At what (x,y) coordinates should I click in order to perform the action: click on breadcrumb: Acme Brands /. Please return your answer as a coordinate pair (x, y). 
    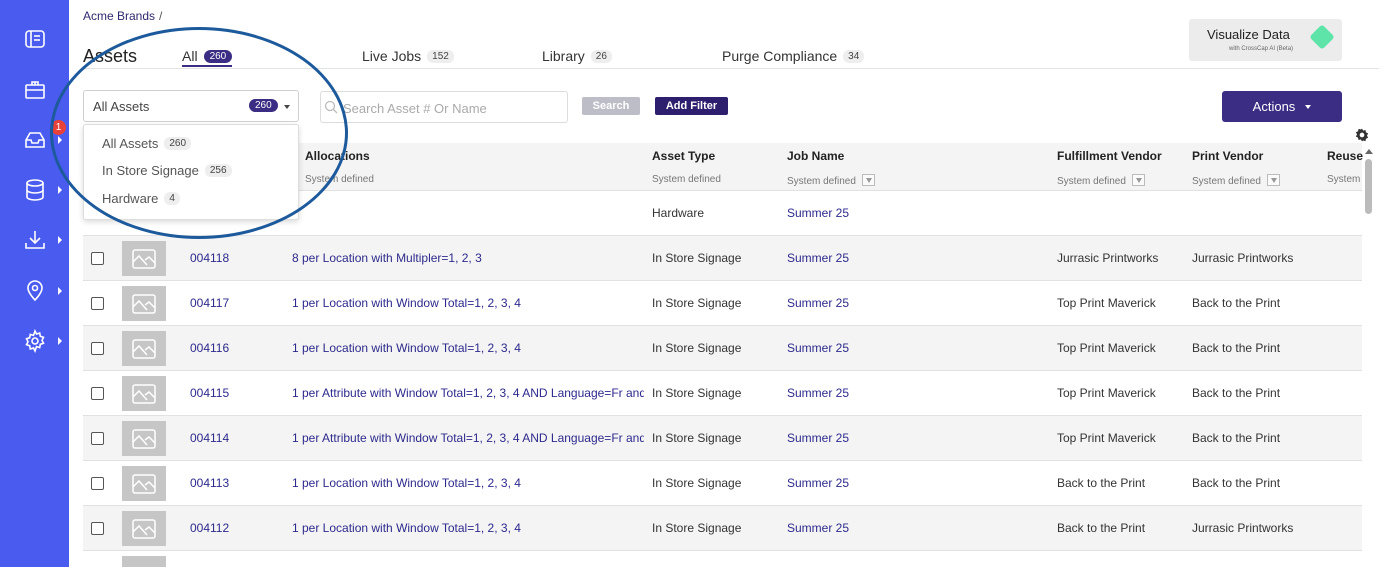
    Looking at the image, I should click on (123, 16).